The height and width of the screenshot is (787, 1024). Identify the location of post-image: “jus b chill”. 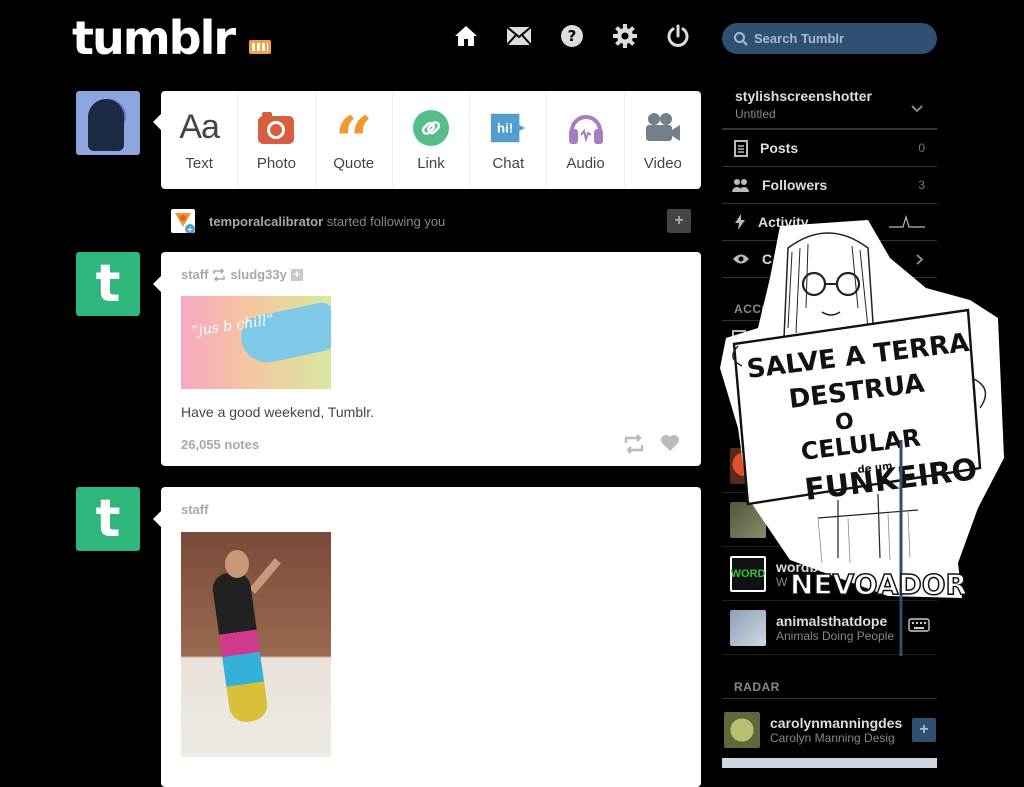
(256, 342).